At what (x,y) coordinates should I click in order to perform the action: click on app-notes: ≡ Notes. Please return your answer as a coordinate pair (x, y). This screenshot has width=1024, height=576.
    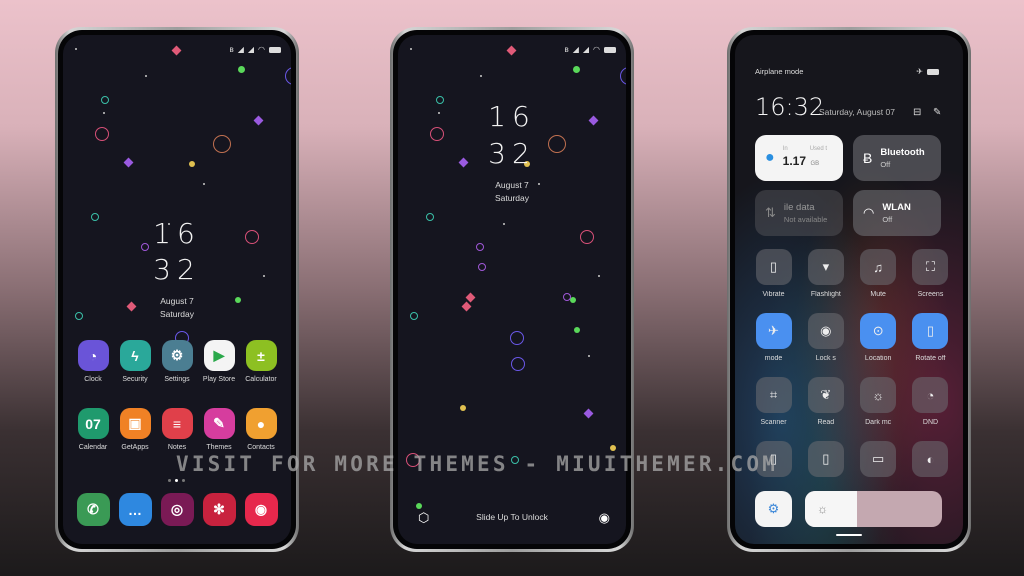
    Looking at the image, I should click on (177, 429).